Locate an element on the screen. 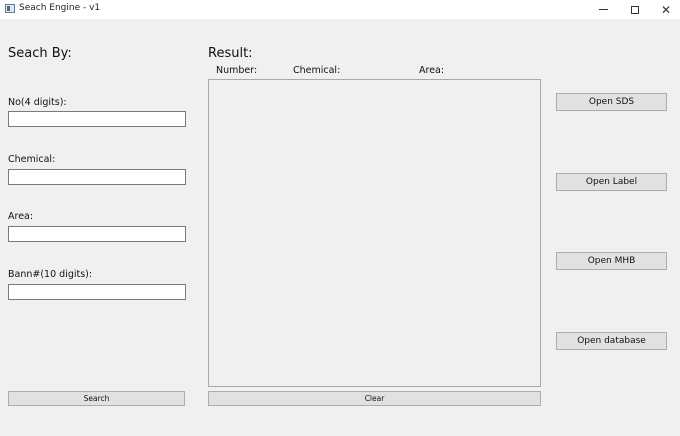 The width and height of the screenshot is (680, 436). area-input is located at coordinates (97, 234).